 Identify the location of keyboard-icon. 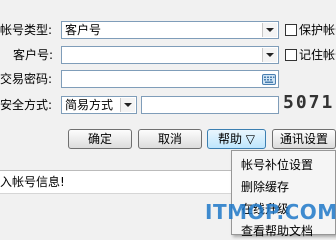
(269, 79).